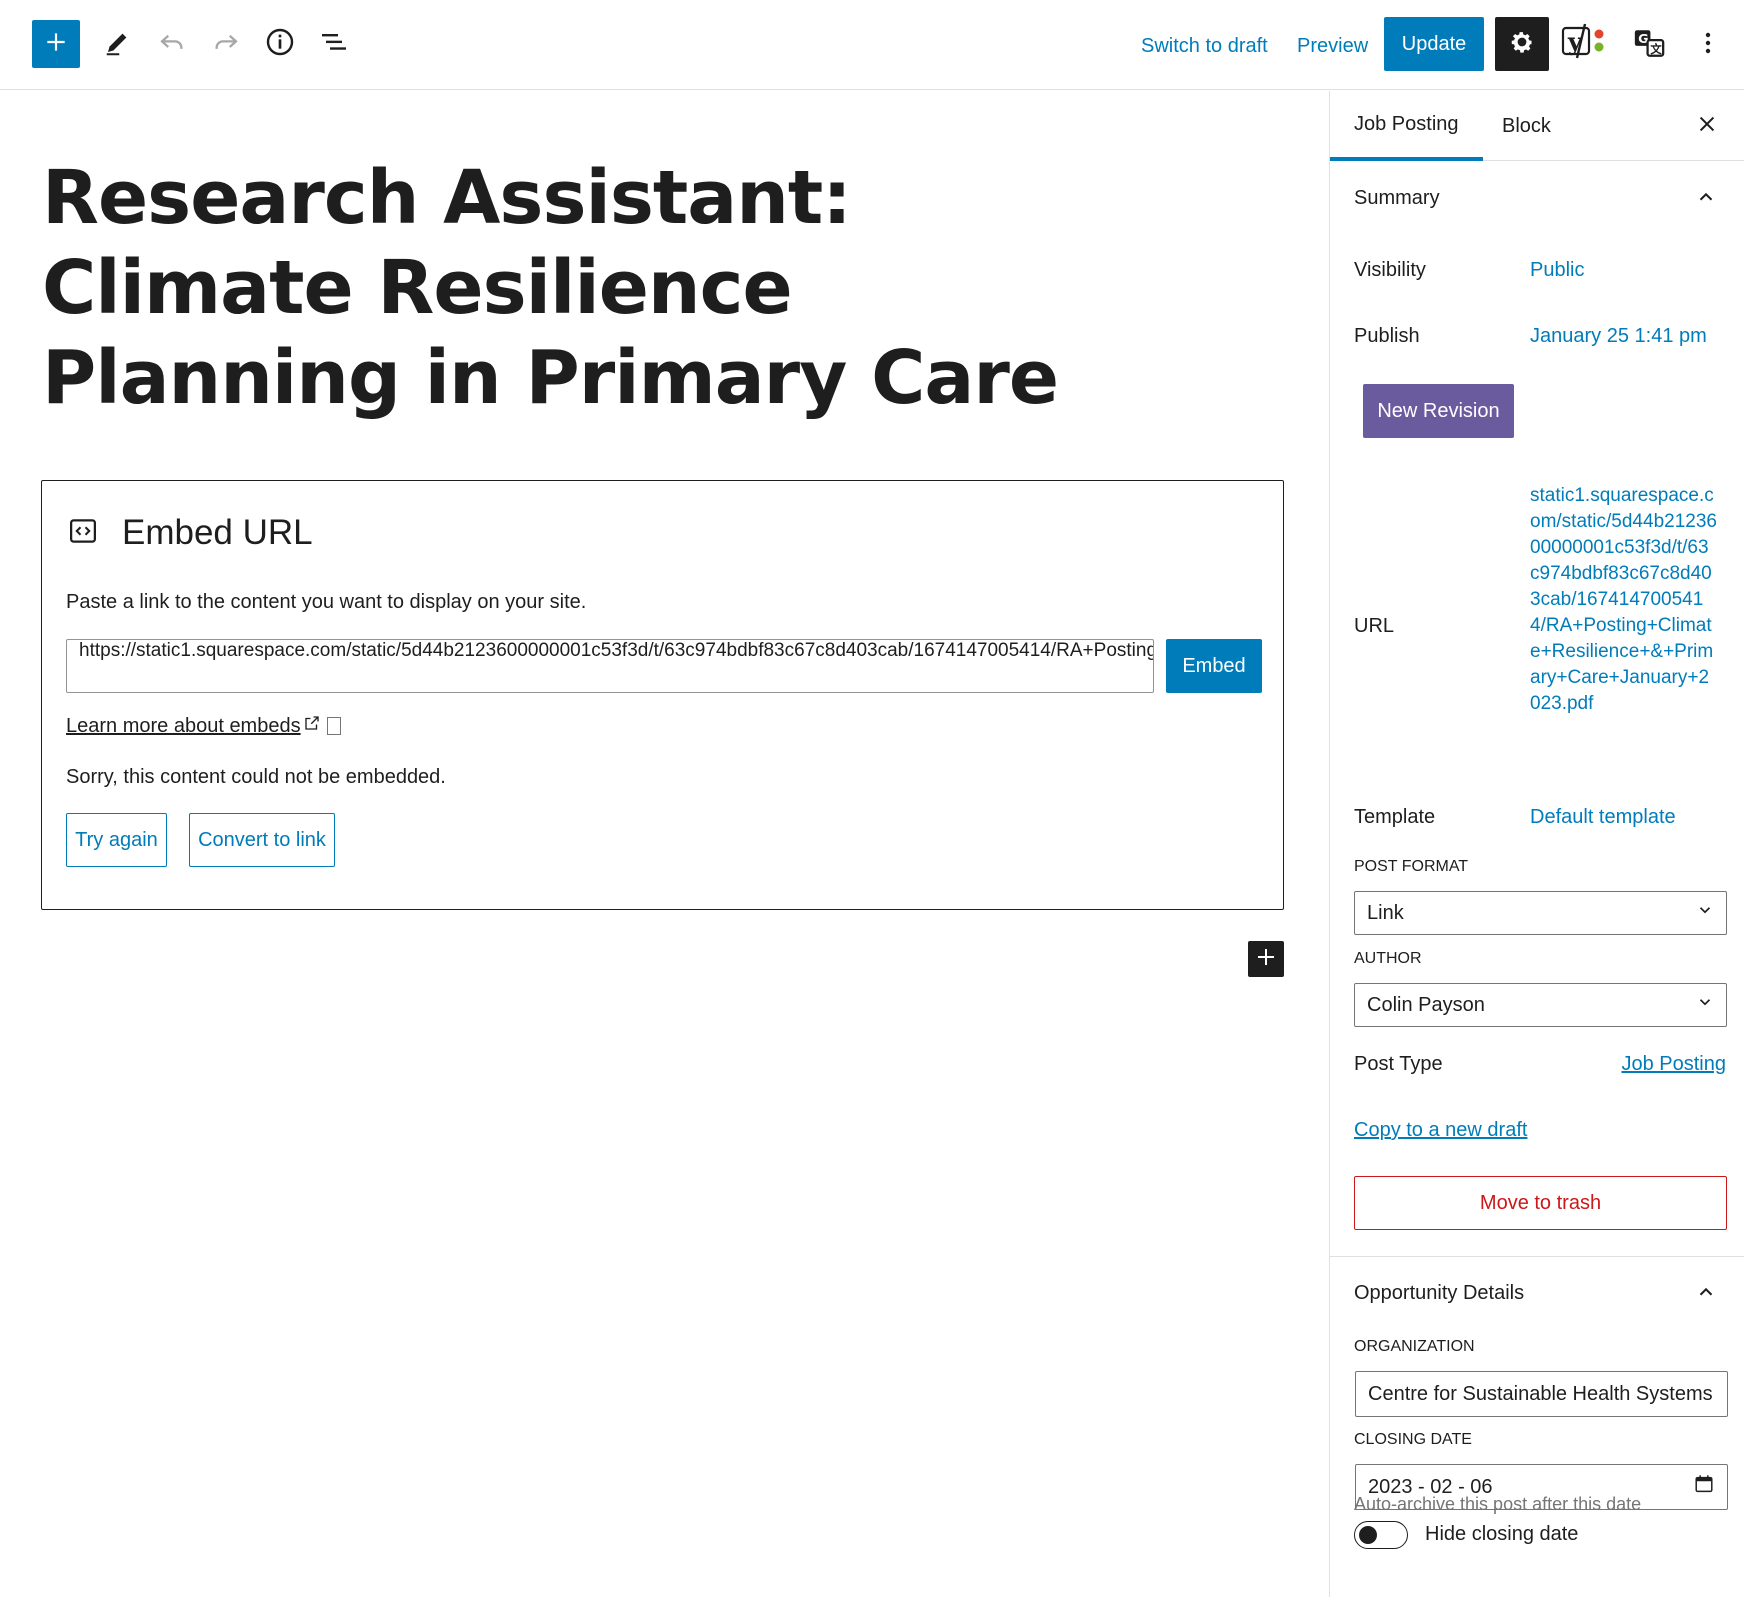 This screenshot has height=1597, width=1744. Describe the element at coordinates (1434, 44) in the screenshot. I see `update-button: Update` at that location.